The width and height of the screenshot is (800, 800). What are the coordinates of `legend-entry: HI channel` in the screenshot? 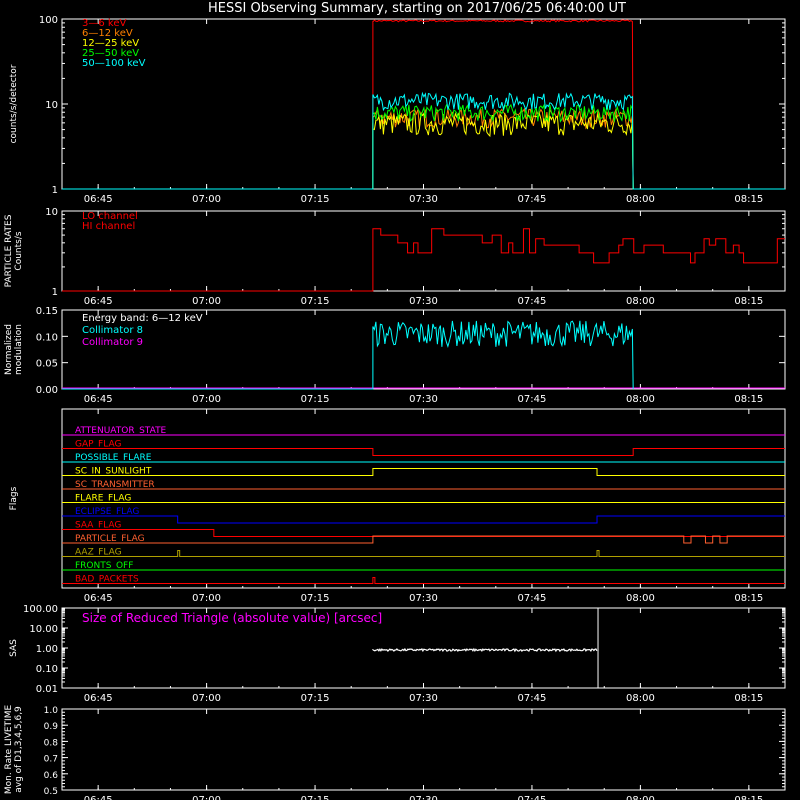 It's located at (108, 226).